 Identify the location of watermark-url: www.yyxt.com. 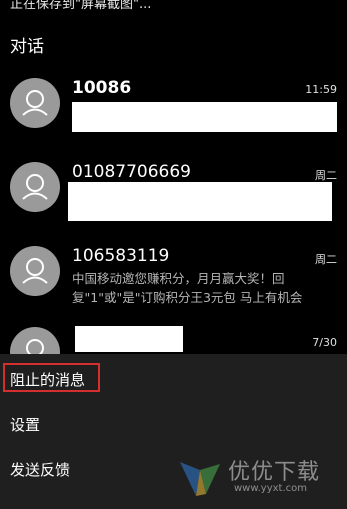
(271, 488).